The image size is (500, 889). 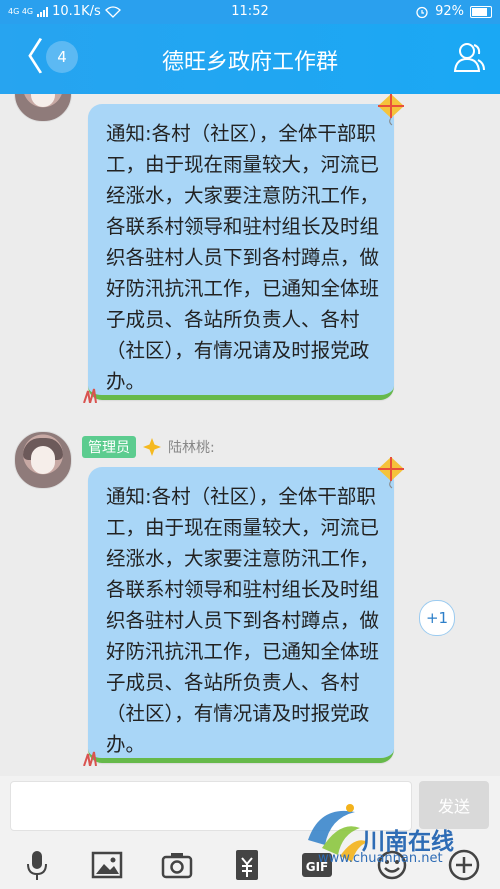 I want to click on sender-line: 管理员 陆林桃:, so click(x=148, y=447).